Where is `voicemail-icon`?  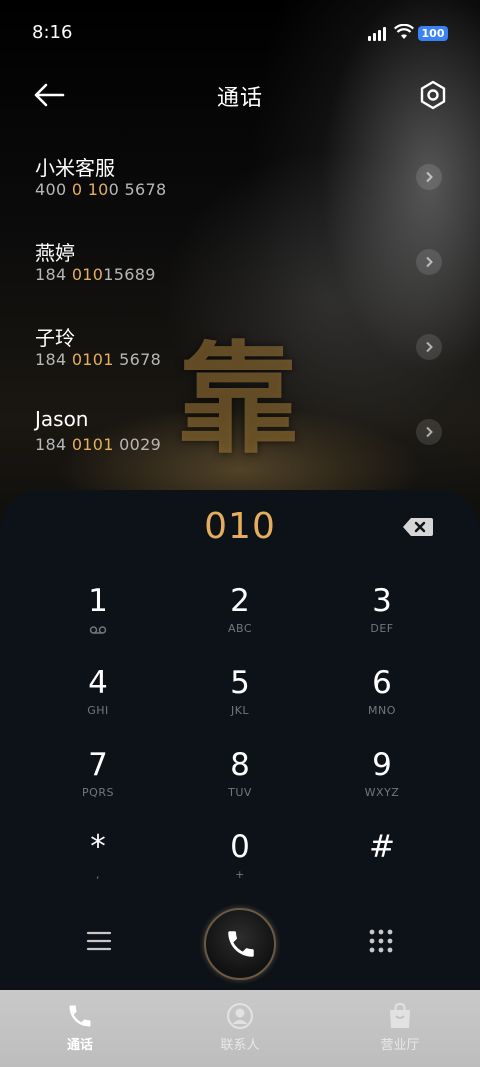
voicemail-icon is located at coordinates (98, 630).